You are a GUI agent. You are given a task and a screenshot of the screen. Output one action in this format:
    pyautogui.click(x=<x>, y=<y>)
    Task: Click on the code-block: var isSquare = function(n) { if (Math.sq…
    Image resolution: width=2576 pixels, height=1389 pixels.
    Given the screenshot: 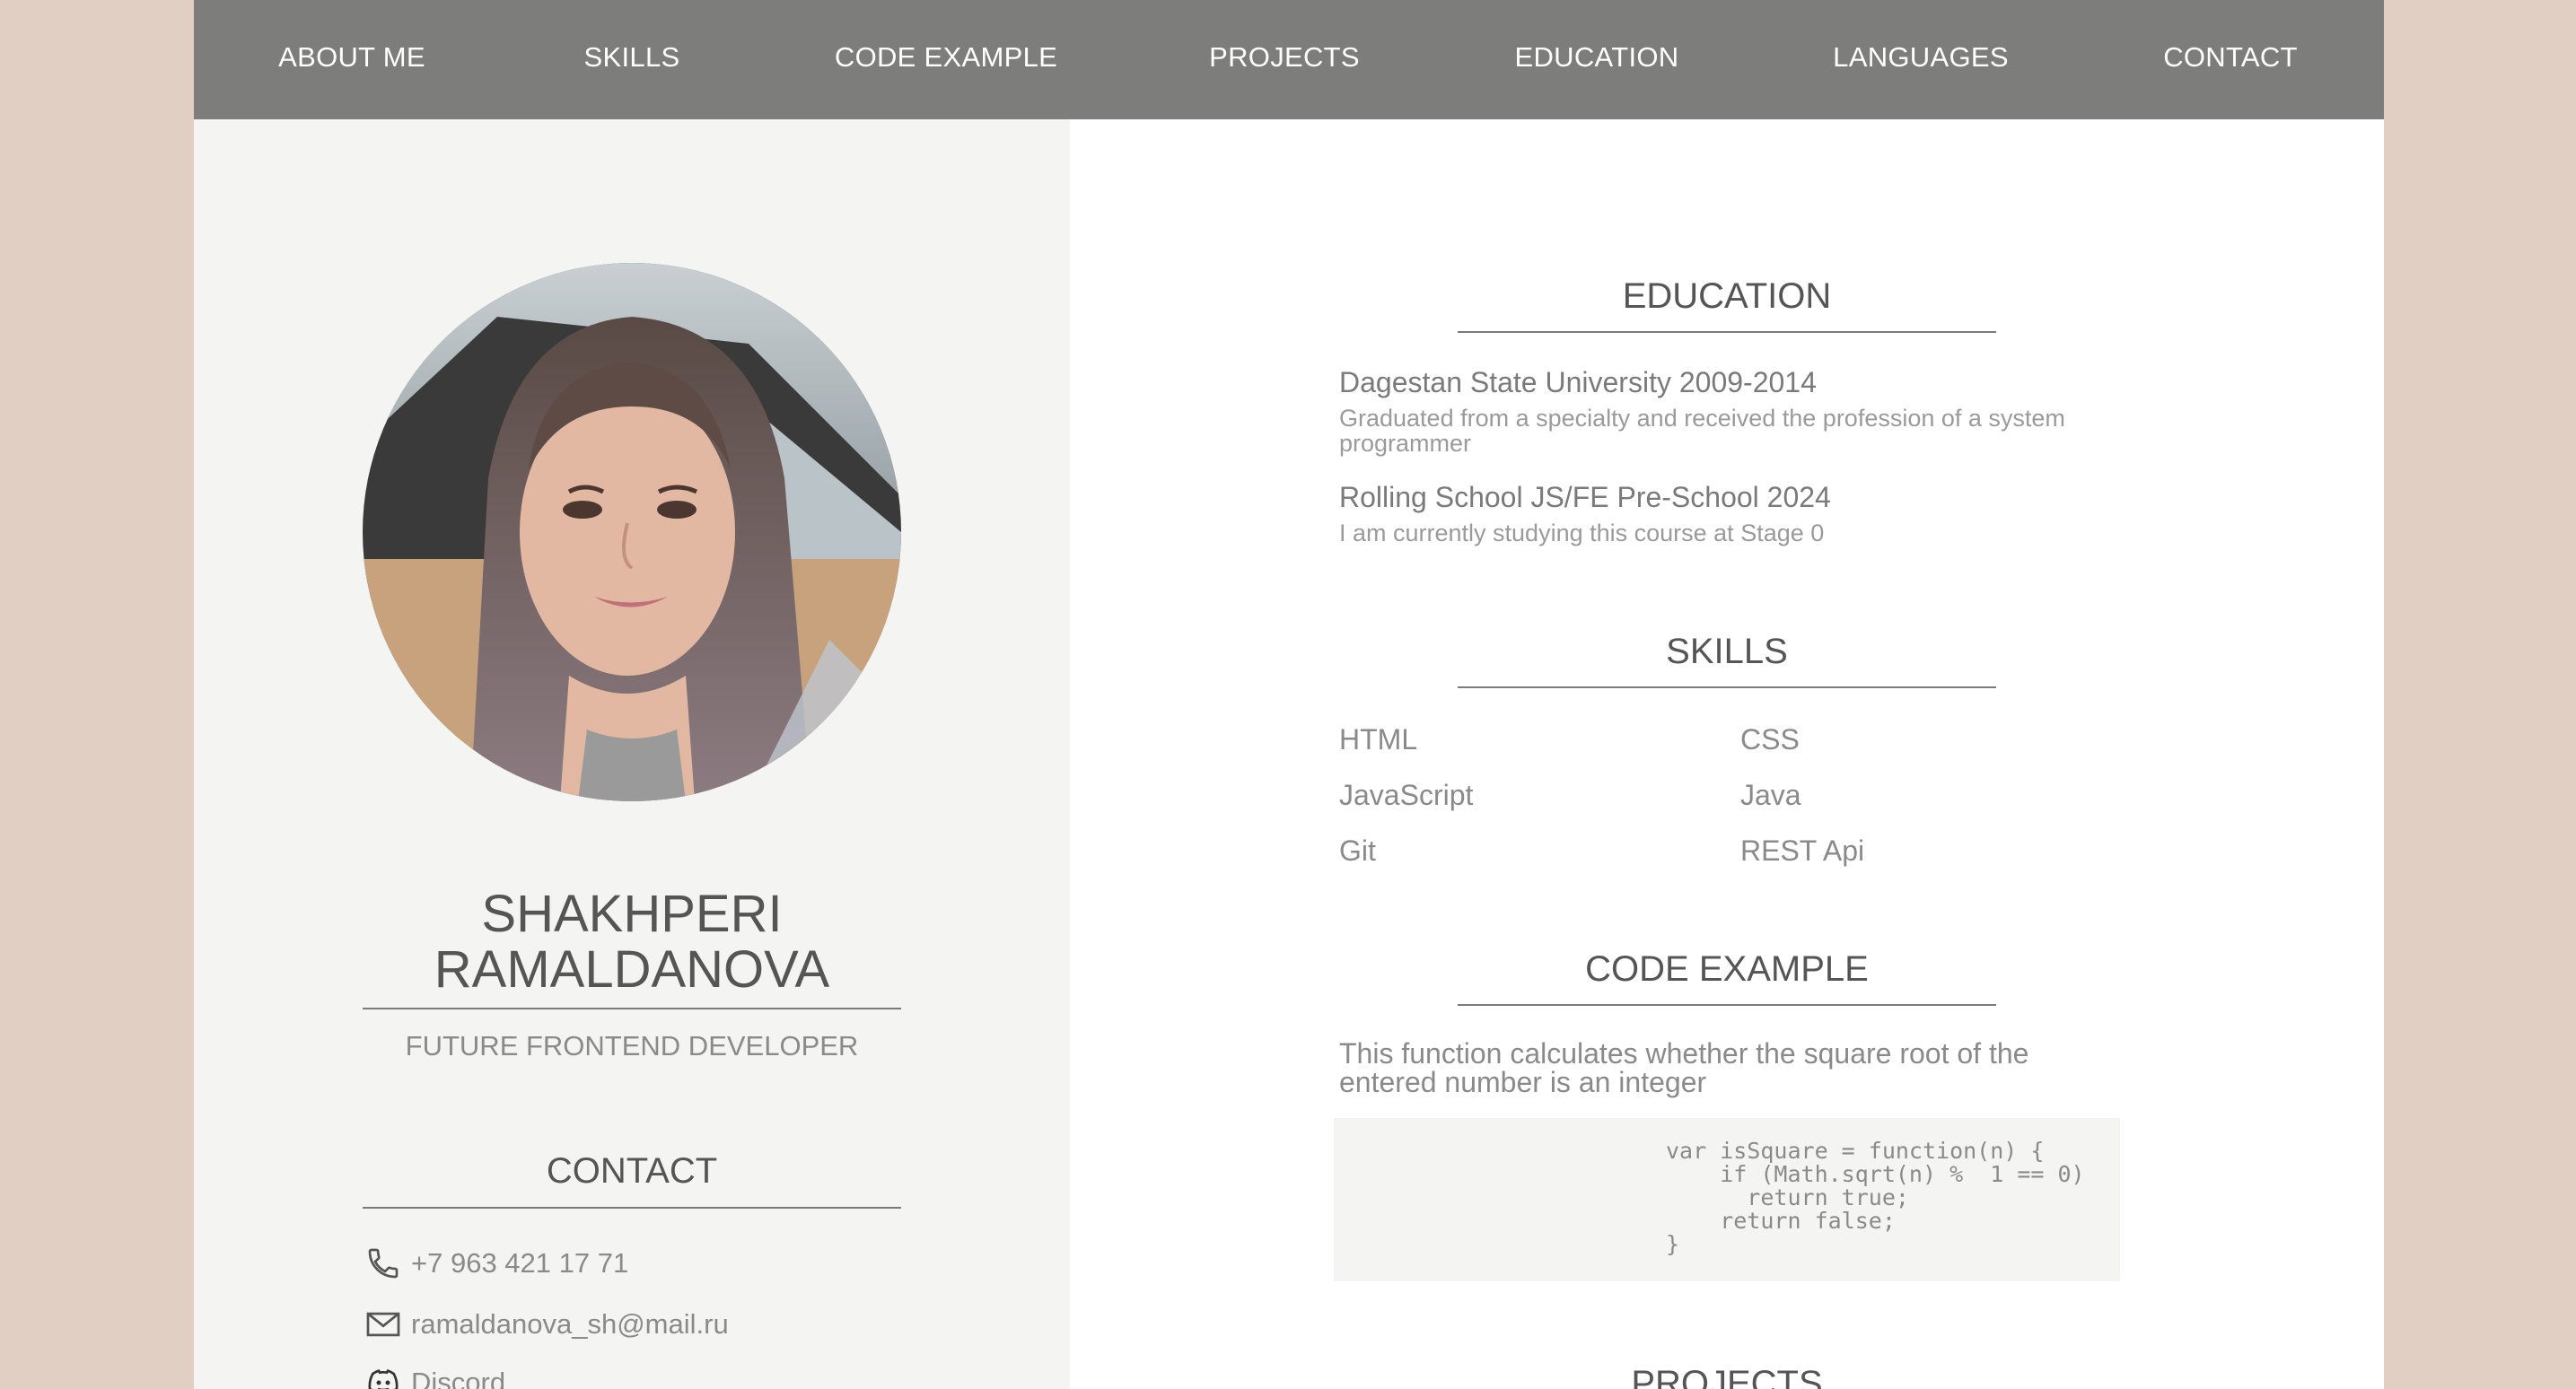 What is the action you would take?
    pyautogui.click(x=1727, y=1199)
    